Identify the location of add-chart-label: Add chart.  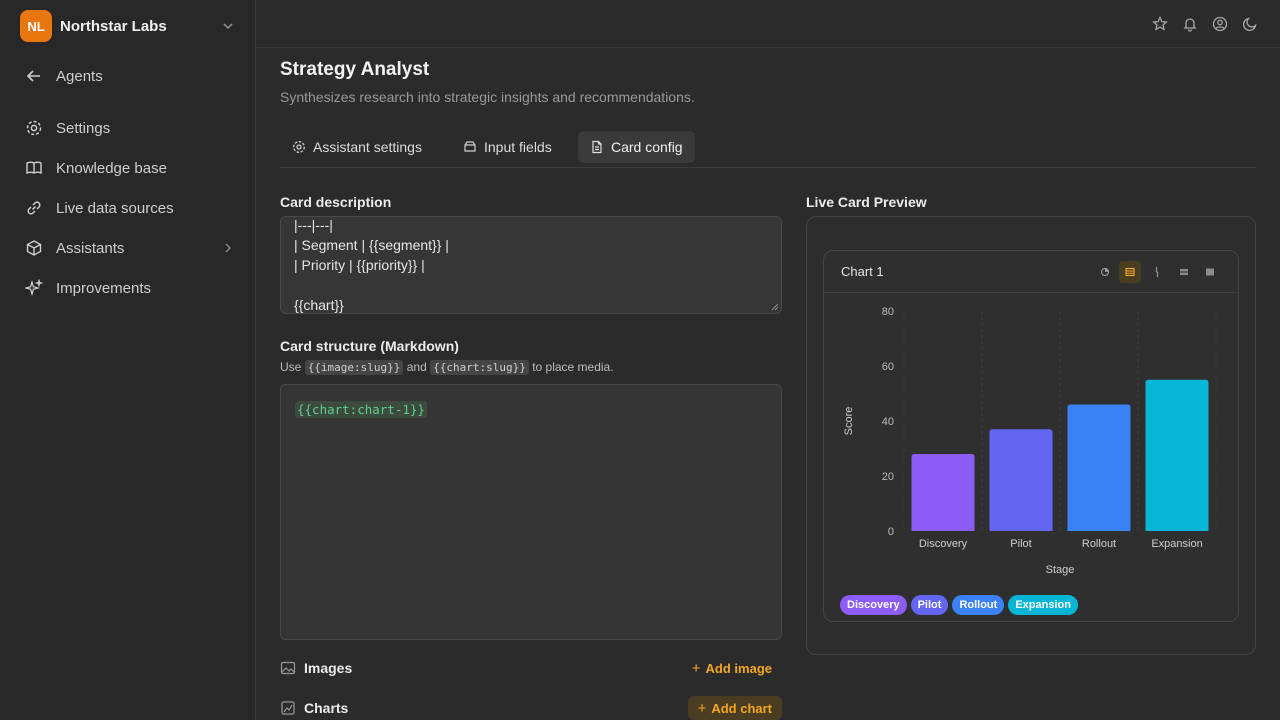
(741, 708).